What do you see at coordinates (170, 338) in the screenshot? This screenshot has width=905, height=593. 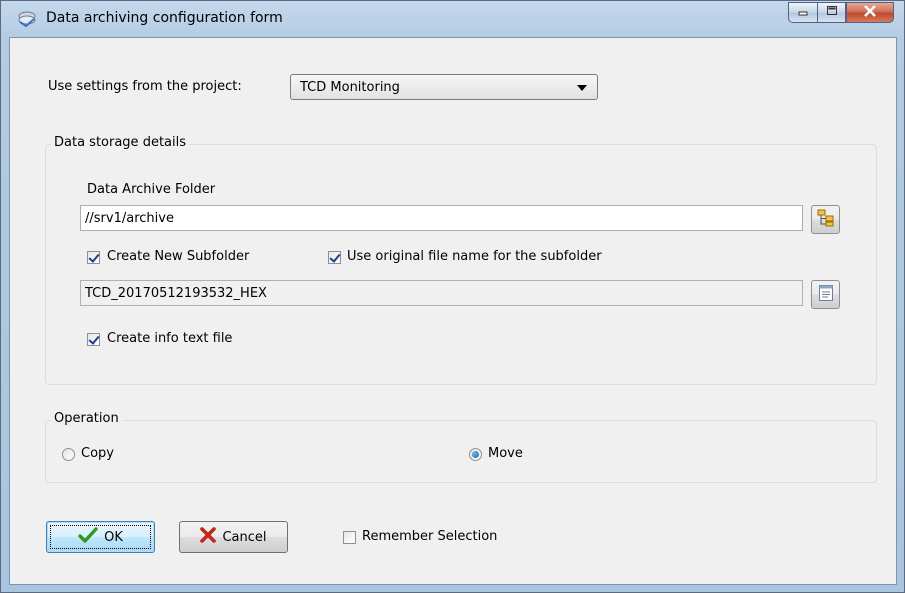 I see `create-info-file-label: Create info text file` at bounding box center [170, 338].